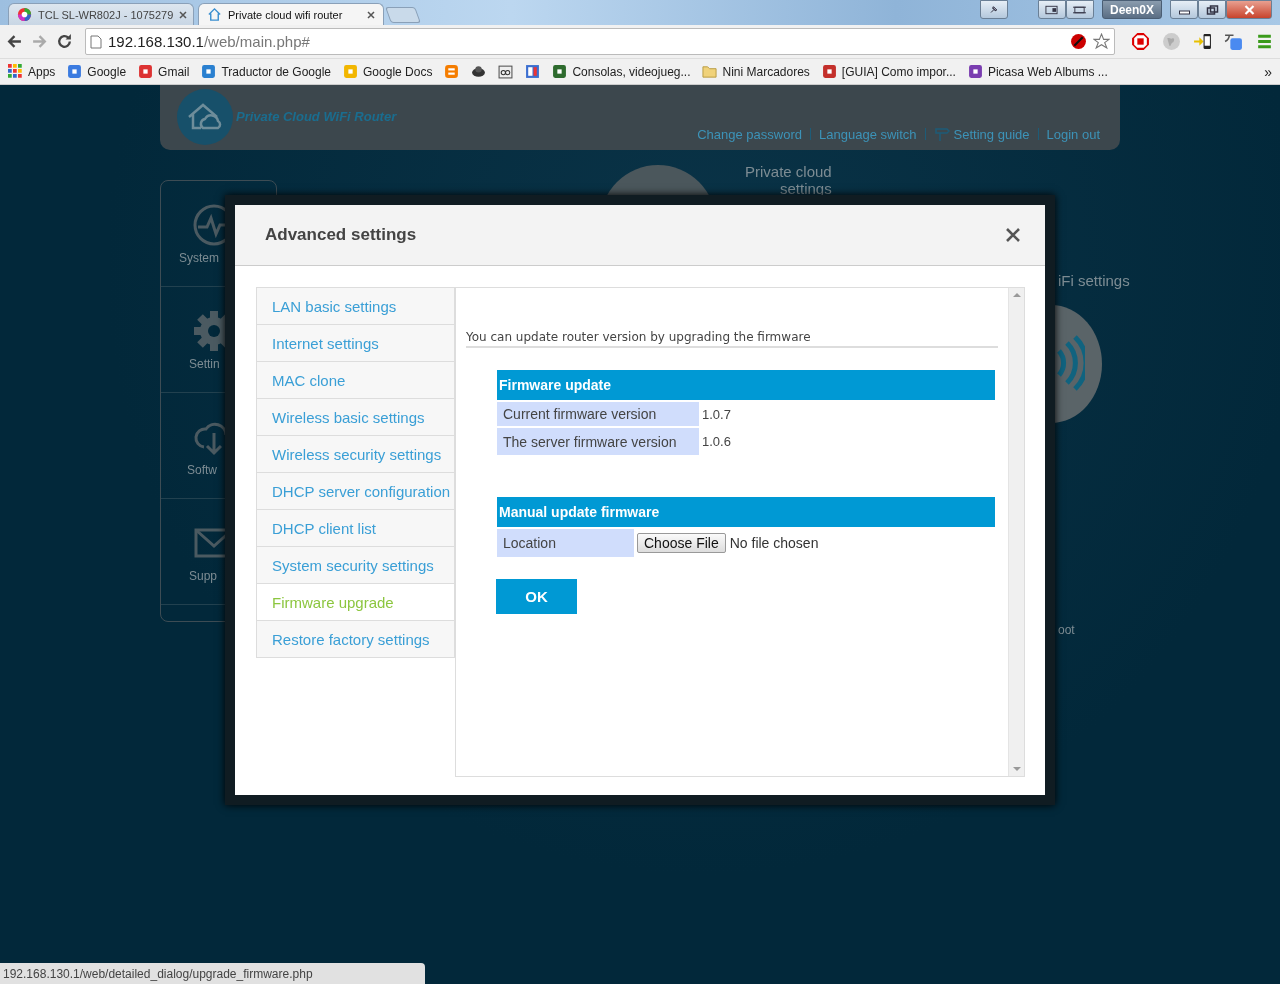 This screenshot has width=1280, height=984. What do you see at coordinates (1264, 41) in the screenshot?
I see `menu-icon` at bounding box center [1264, 41].